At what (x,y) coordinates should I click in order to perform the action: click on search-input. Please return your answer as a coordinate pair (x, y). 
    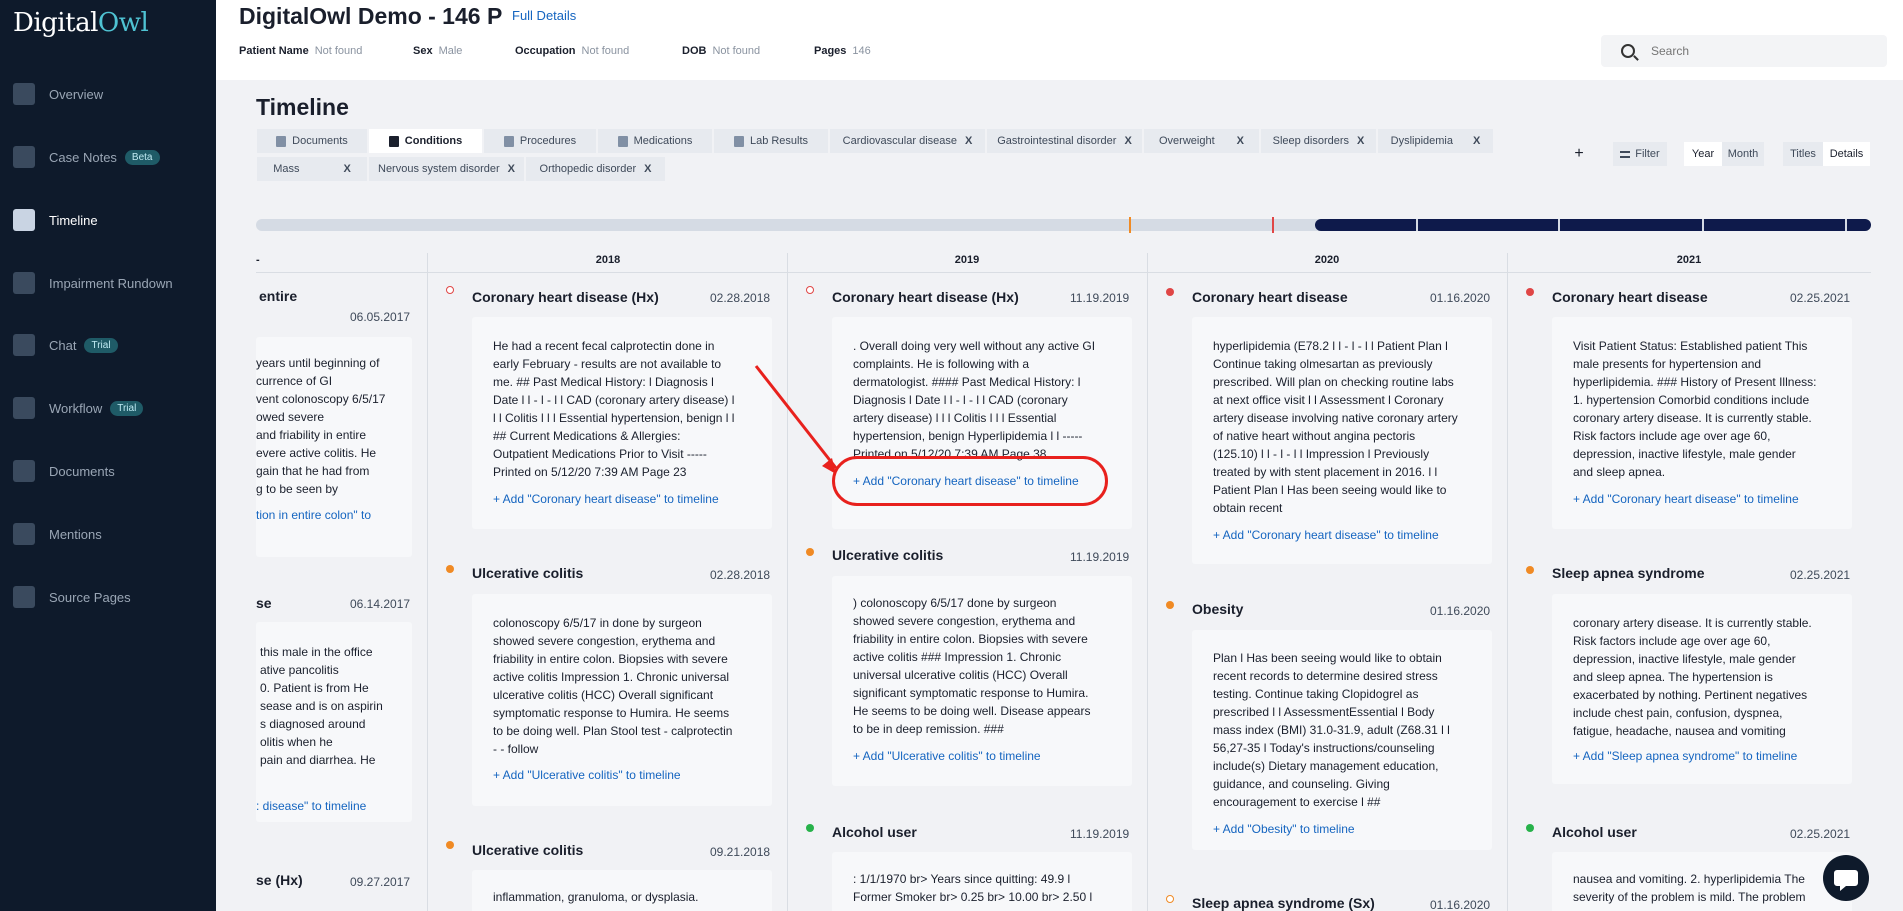
    Looking at the image, I should click on (1761, 51).